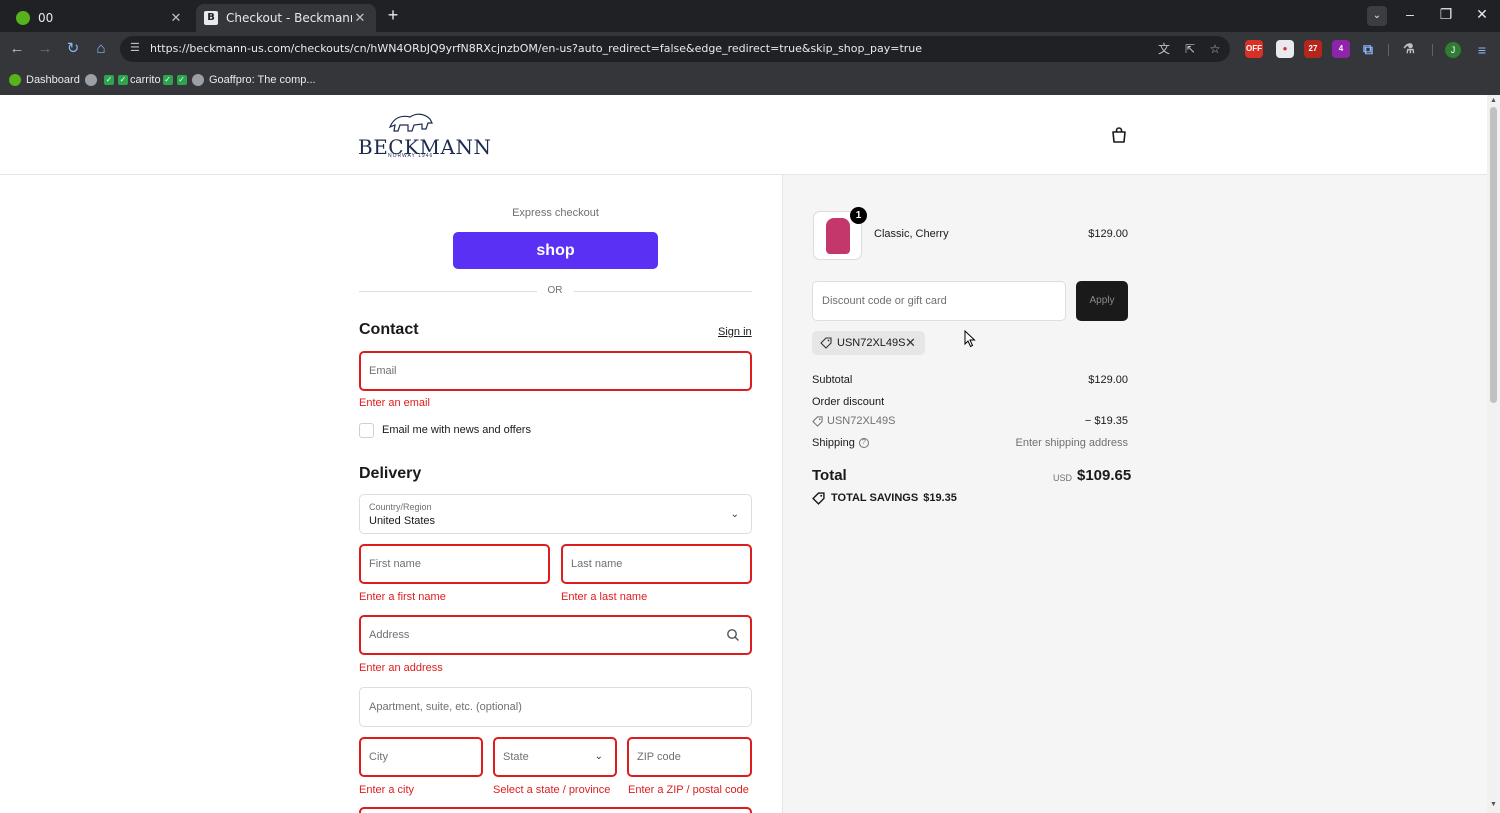  I want to click on state-select: State ⌄, so click(555, 757).